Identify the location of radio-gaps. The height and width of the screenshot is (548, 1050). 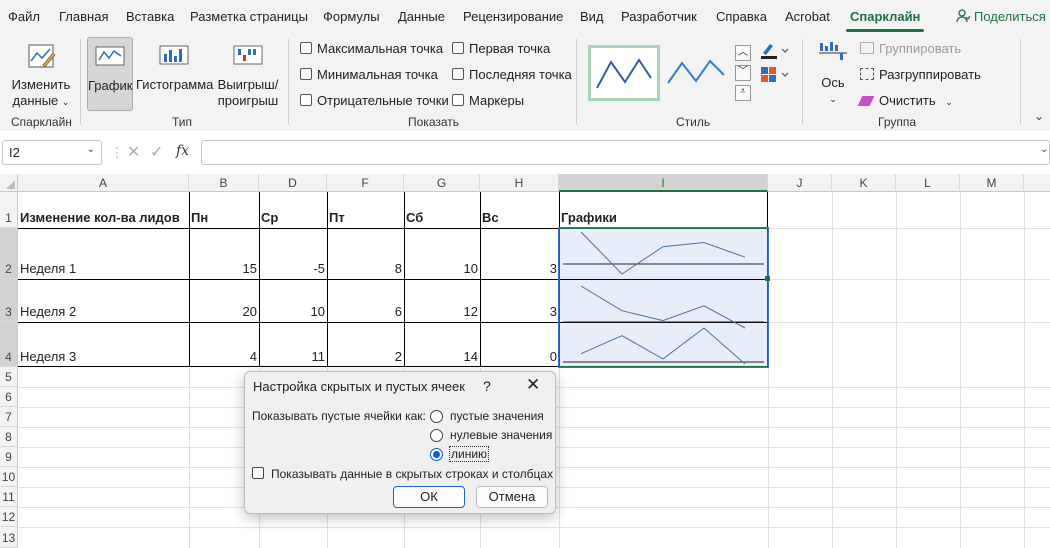
(436, 416).